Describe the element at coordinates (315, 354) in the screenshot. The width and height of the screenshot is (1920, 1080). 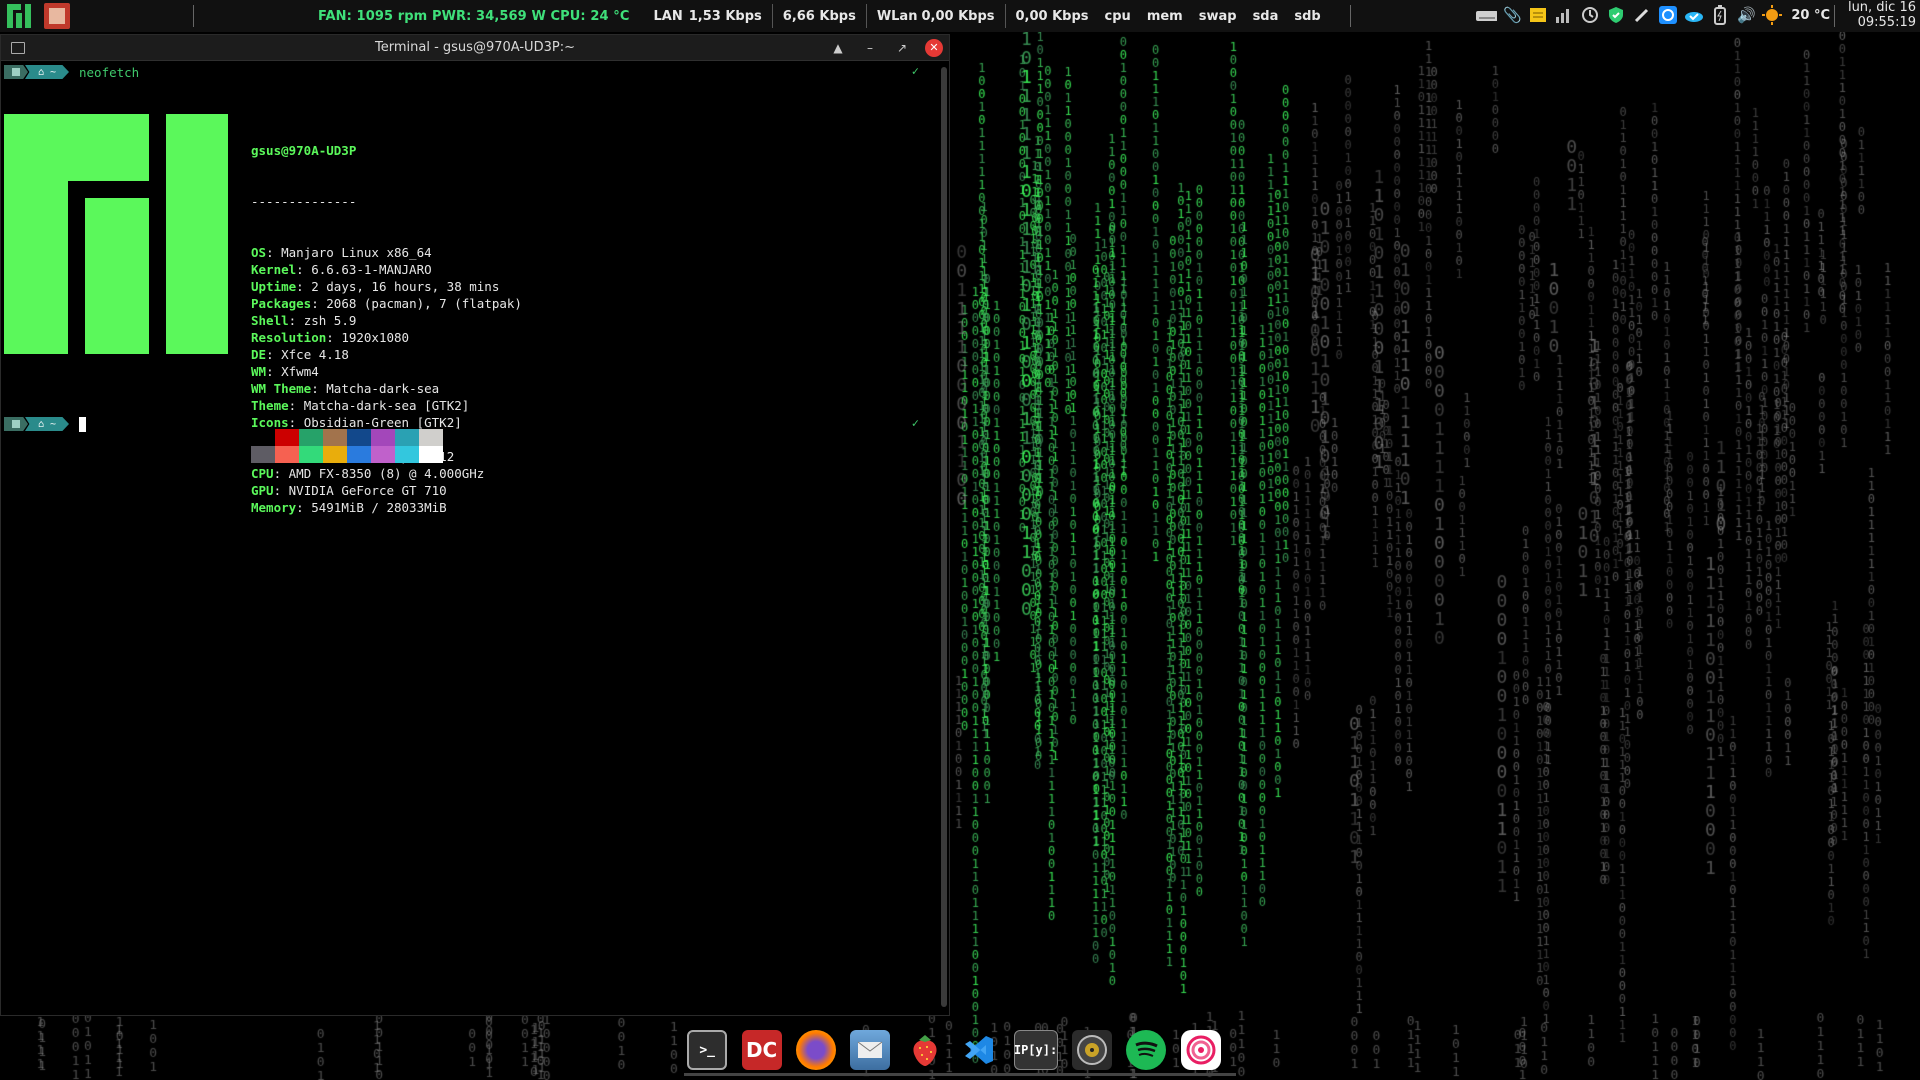
I see `info-value: Xfce 4.18` at that location.